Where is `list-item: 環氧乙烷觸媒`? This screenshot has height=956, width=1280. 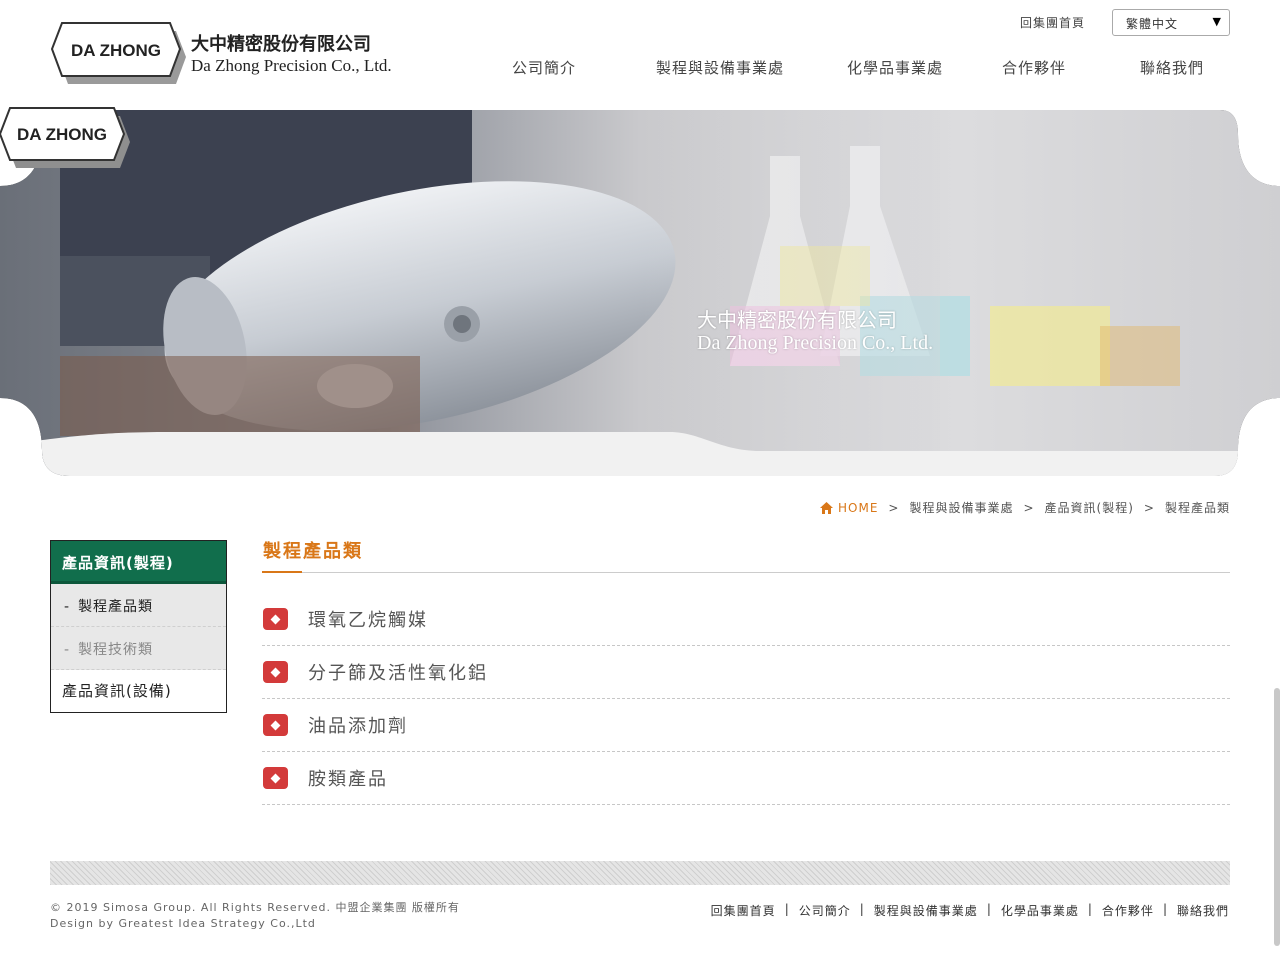 list-item: 環氧乙烷觸媒 is located at coordinates (746, 619).